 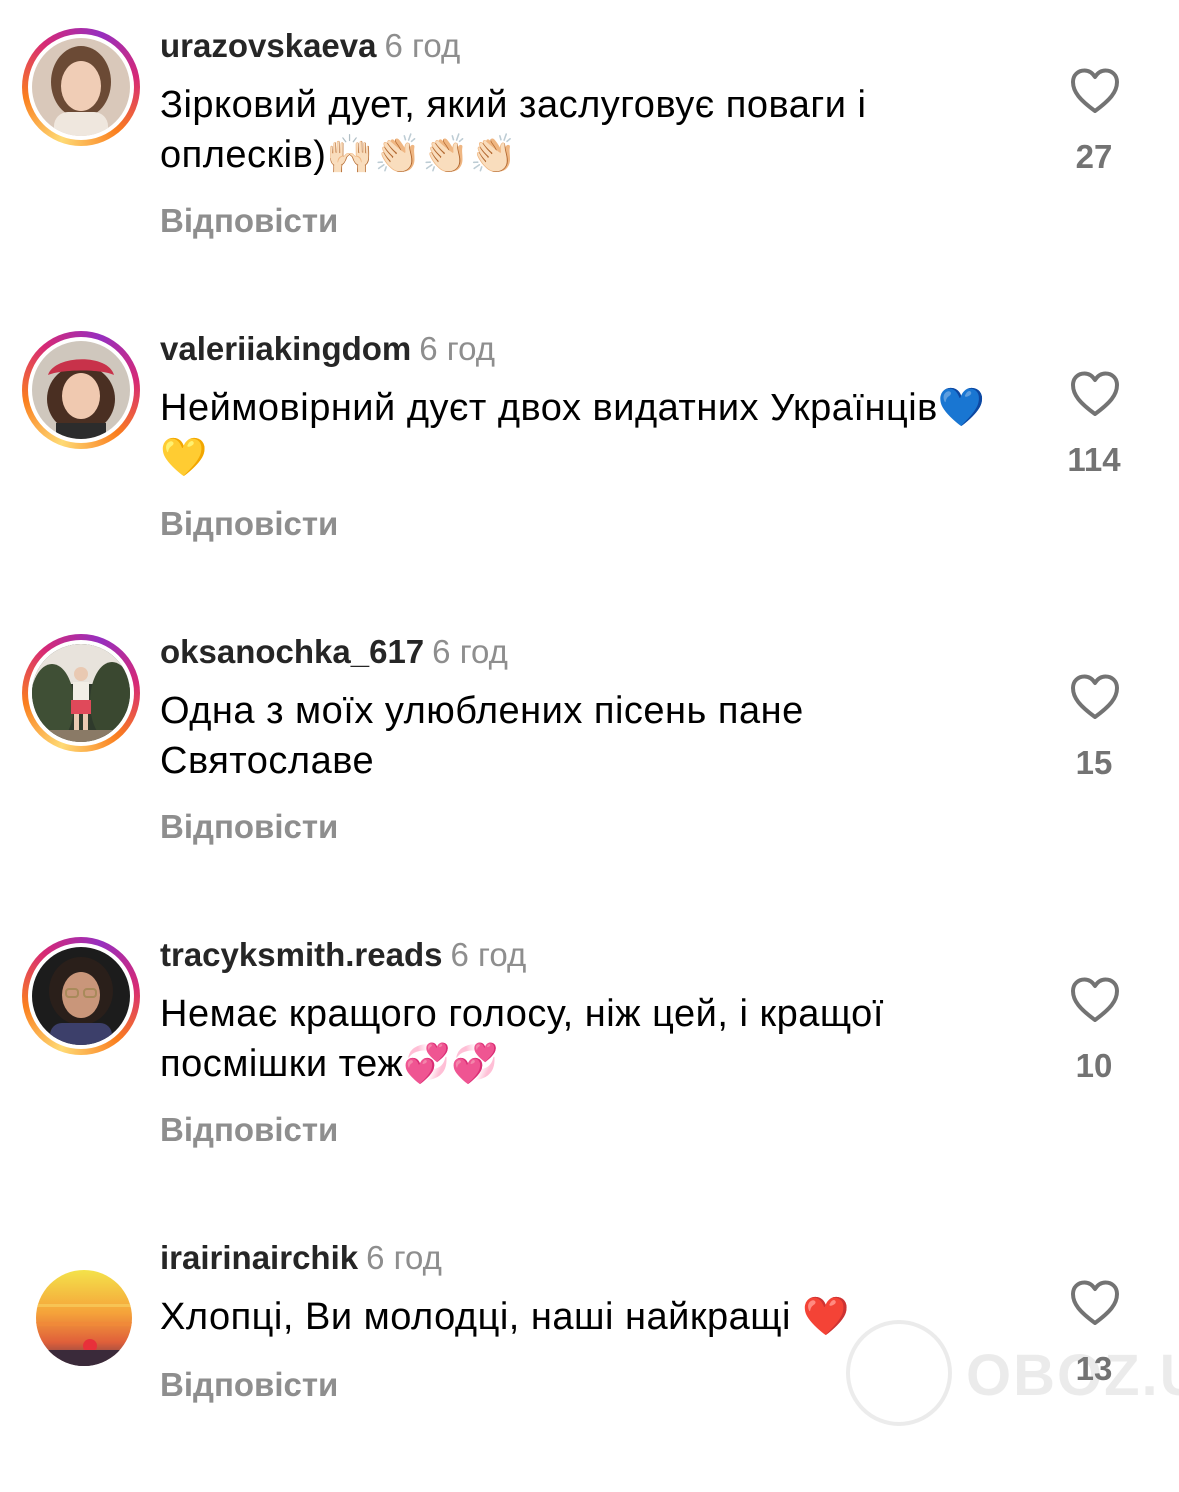 What do you see at coordinates (1072, 1375) in the screenshot?
I see `watermark-text: OBOZ.UA` at bounding box center [1072, 1375].